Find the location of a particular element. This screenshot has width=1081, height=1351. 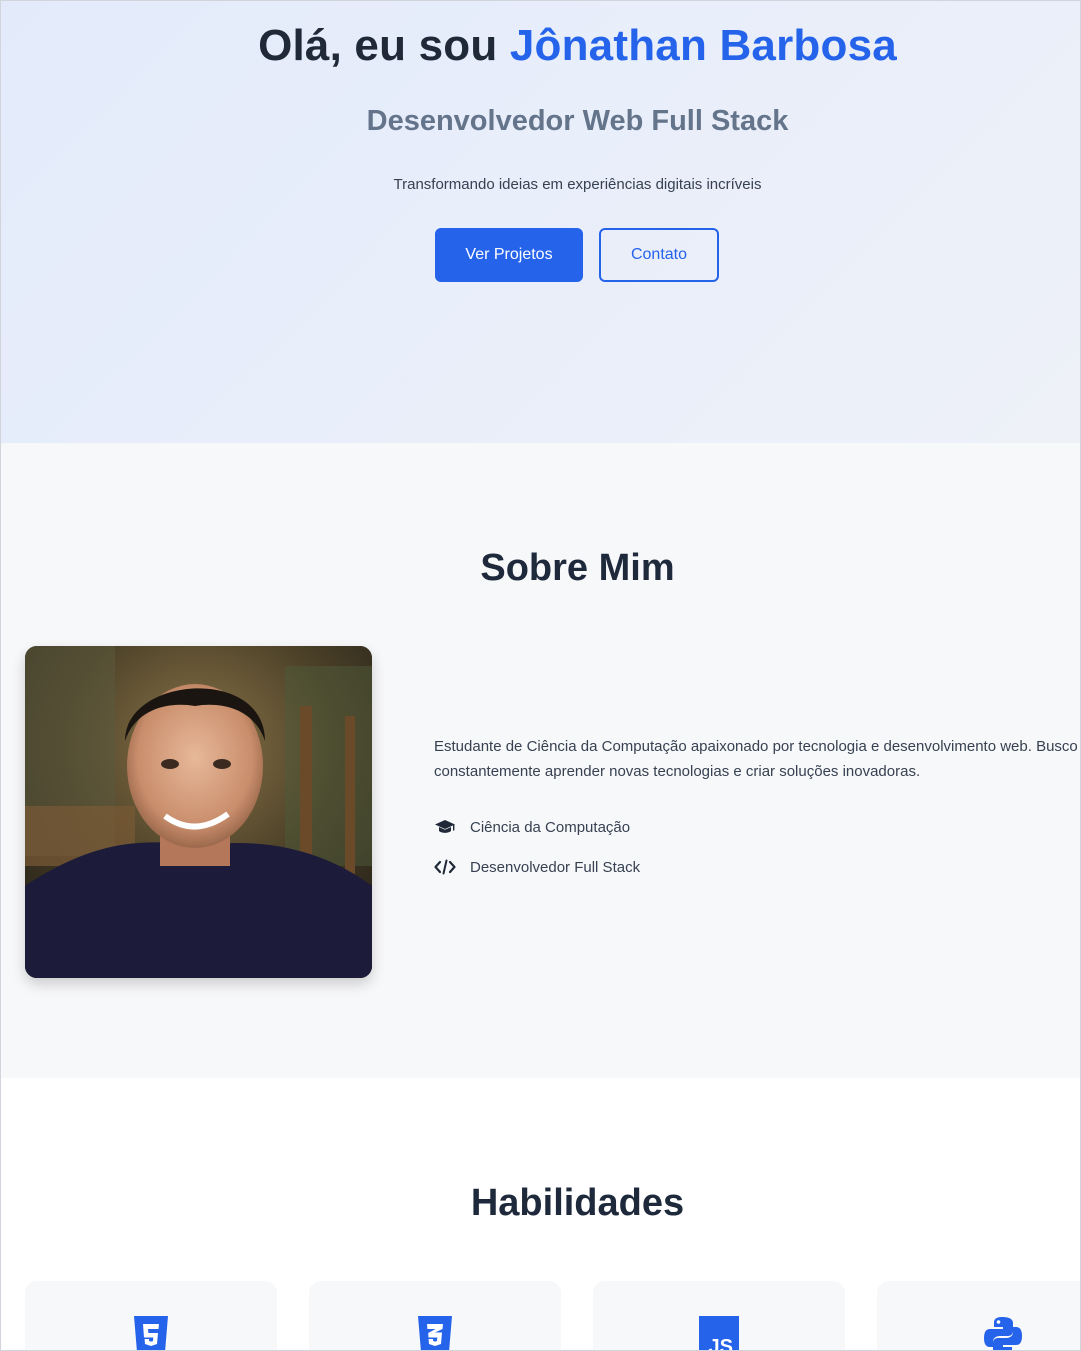

about-item-role: Desenvolvedor Full Stack is located at coordinates (537, 867).